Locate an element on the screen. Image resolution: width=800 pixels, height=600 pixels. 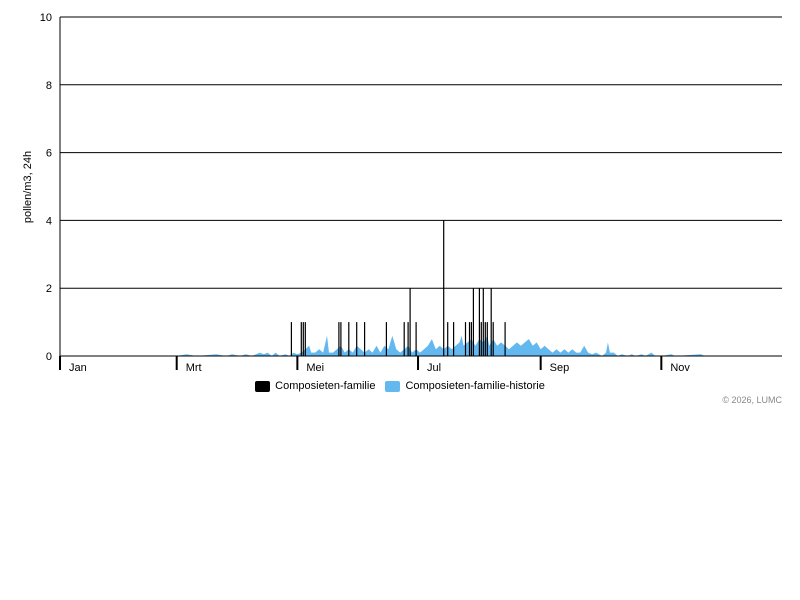
x-tick-label: Jan is located at coordinates (78, 368).